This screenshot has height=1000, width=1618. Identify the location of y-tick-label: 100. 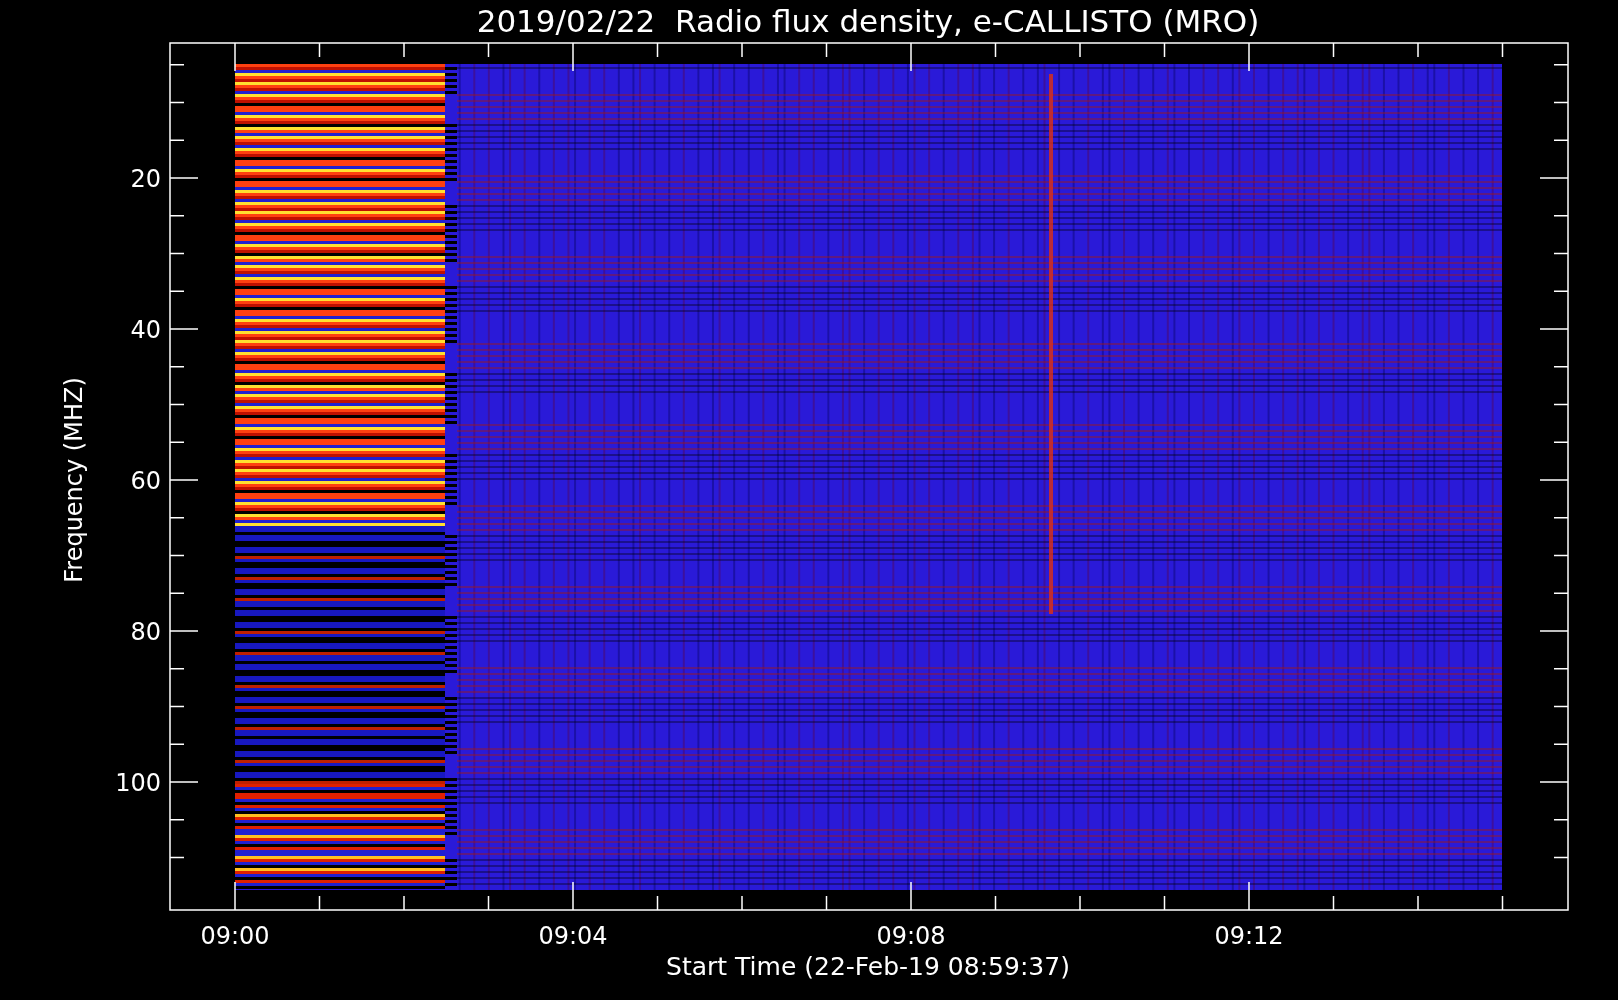
(138, 783).